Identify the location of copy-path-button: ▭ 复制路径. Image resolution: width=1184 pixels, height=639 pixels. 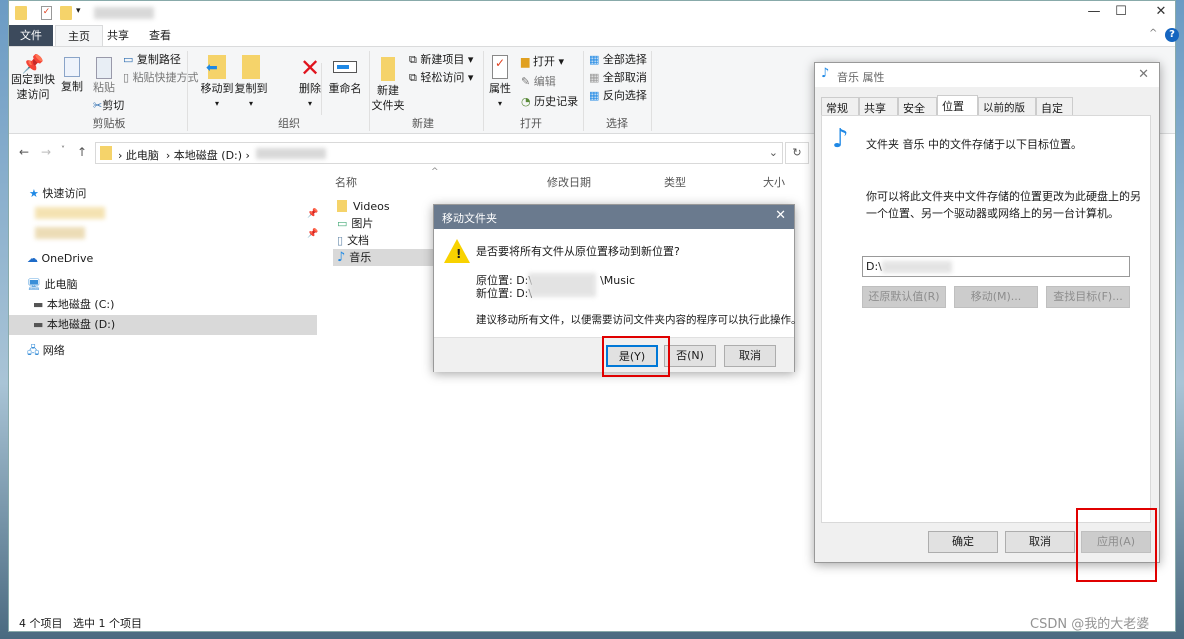
(152, 60).